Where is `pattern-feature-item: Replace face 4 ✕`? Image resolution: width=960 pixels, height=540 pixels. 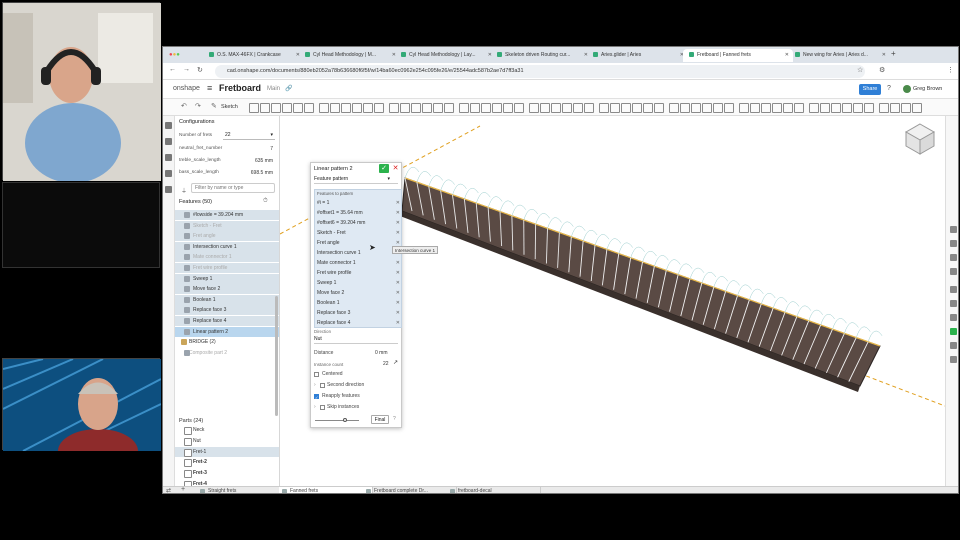
pattern-feature-item: Replace face 4 ✕ is located at coordinates (359, 323).